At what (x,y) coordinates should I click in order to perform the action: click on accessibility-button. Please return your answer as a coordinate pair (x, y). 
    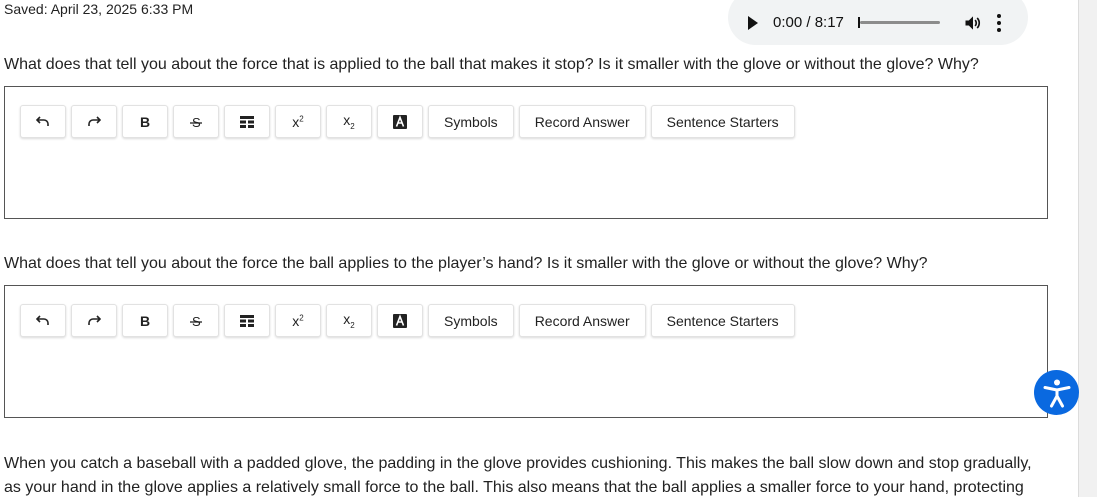
    Looking at the image, I should click on (1056, 392).